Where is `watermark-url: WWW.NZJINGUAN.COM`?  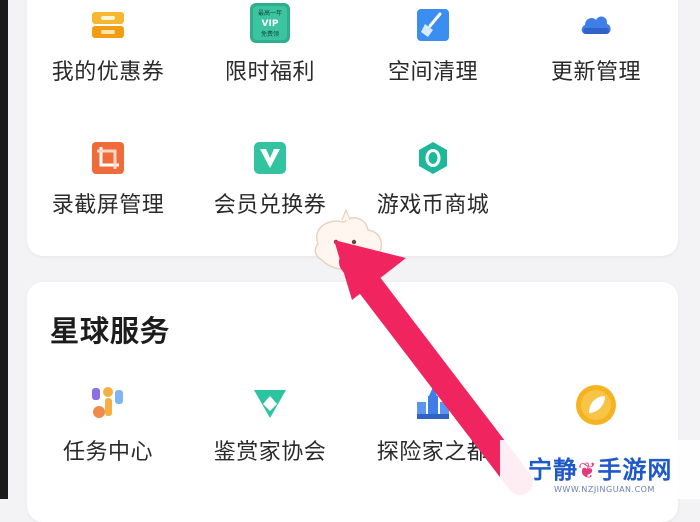
watermark-url: WWW.NZJINGUAN.COM is located at coordinates (604, 489).